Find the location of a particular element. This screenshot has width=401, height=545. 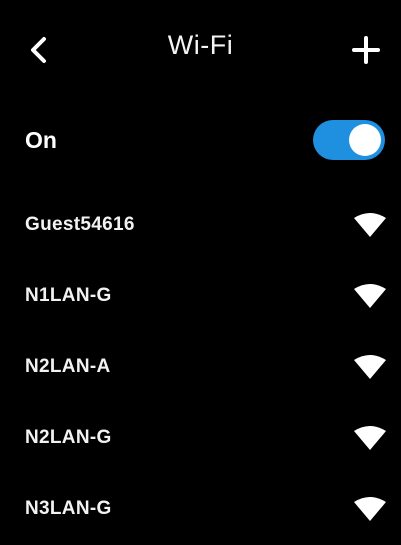

network-ssid: N1LAN-G is located at coordinates (68, 295).